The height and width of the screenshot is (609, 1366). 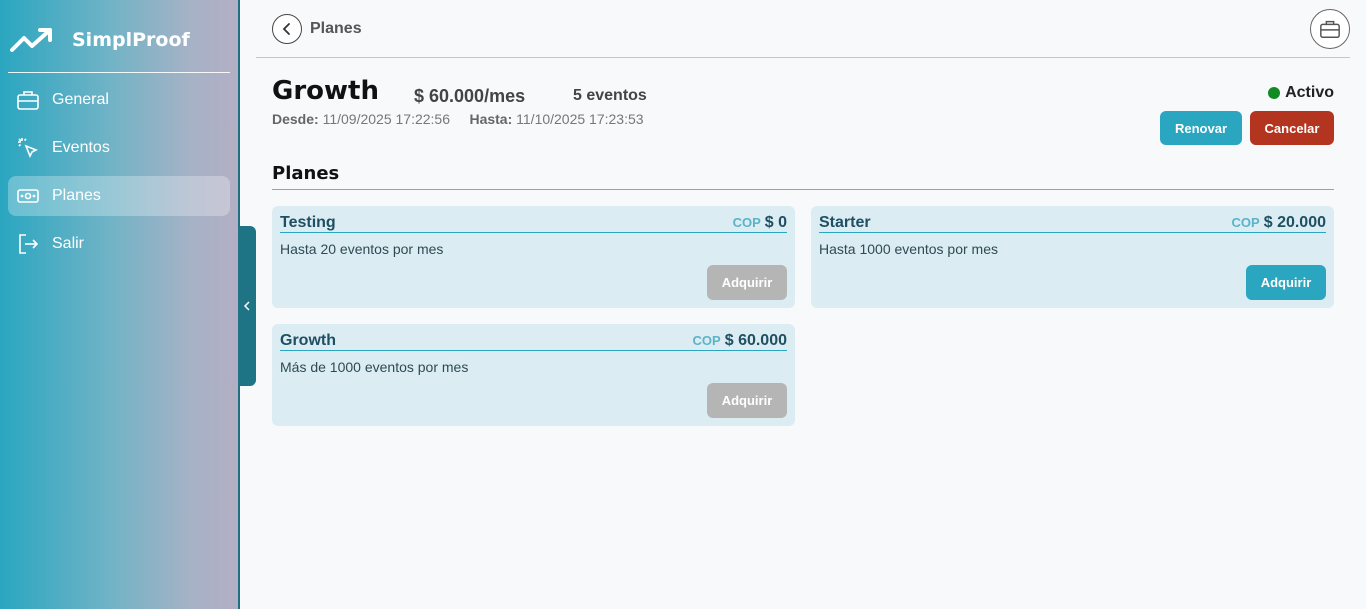 What do you see at coordinates (533, 223) in the screenshot?
I see `plan-card-header: Testing COP $ 0` at bounding box center [533, 223].